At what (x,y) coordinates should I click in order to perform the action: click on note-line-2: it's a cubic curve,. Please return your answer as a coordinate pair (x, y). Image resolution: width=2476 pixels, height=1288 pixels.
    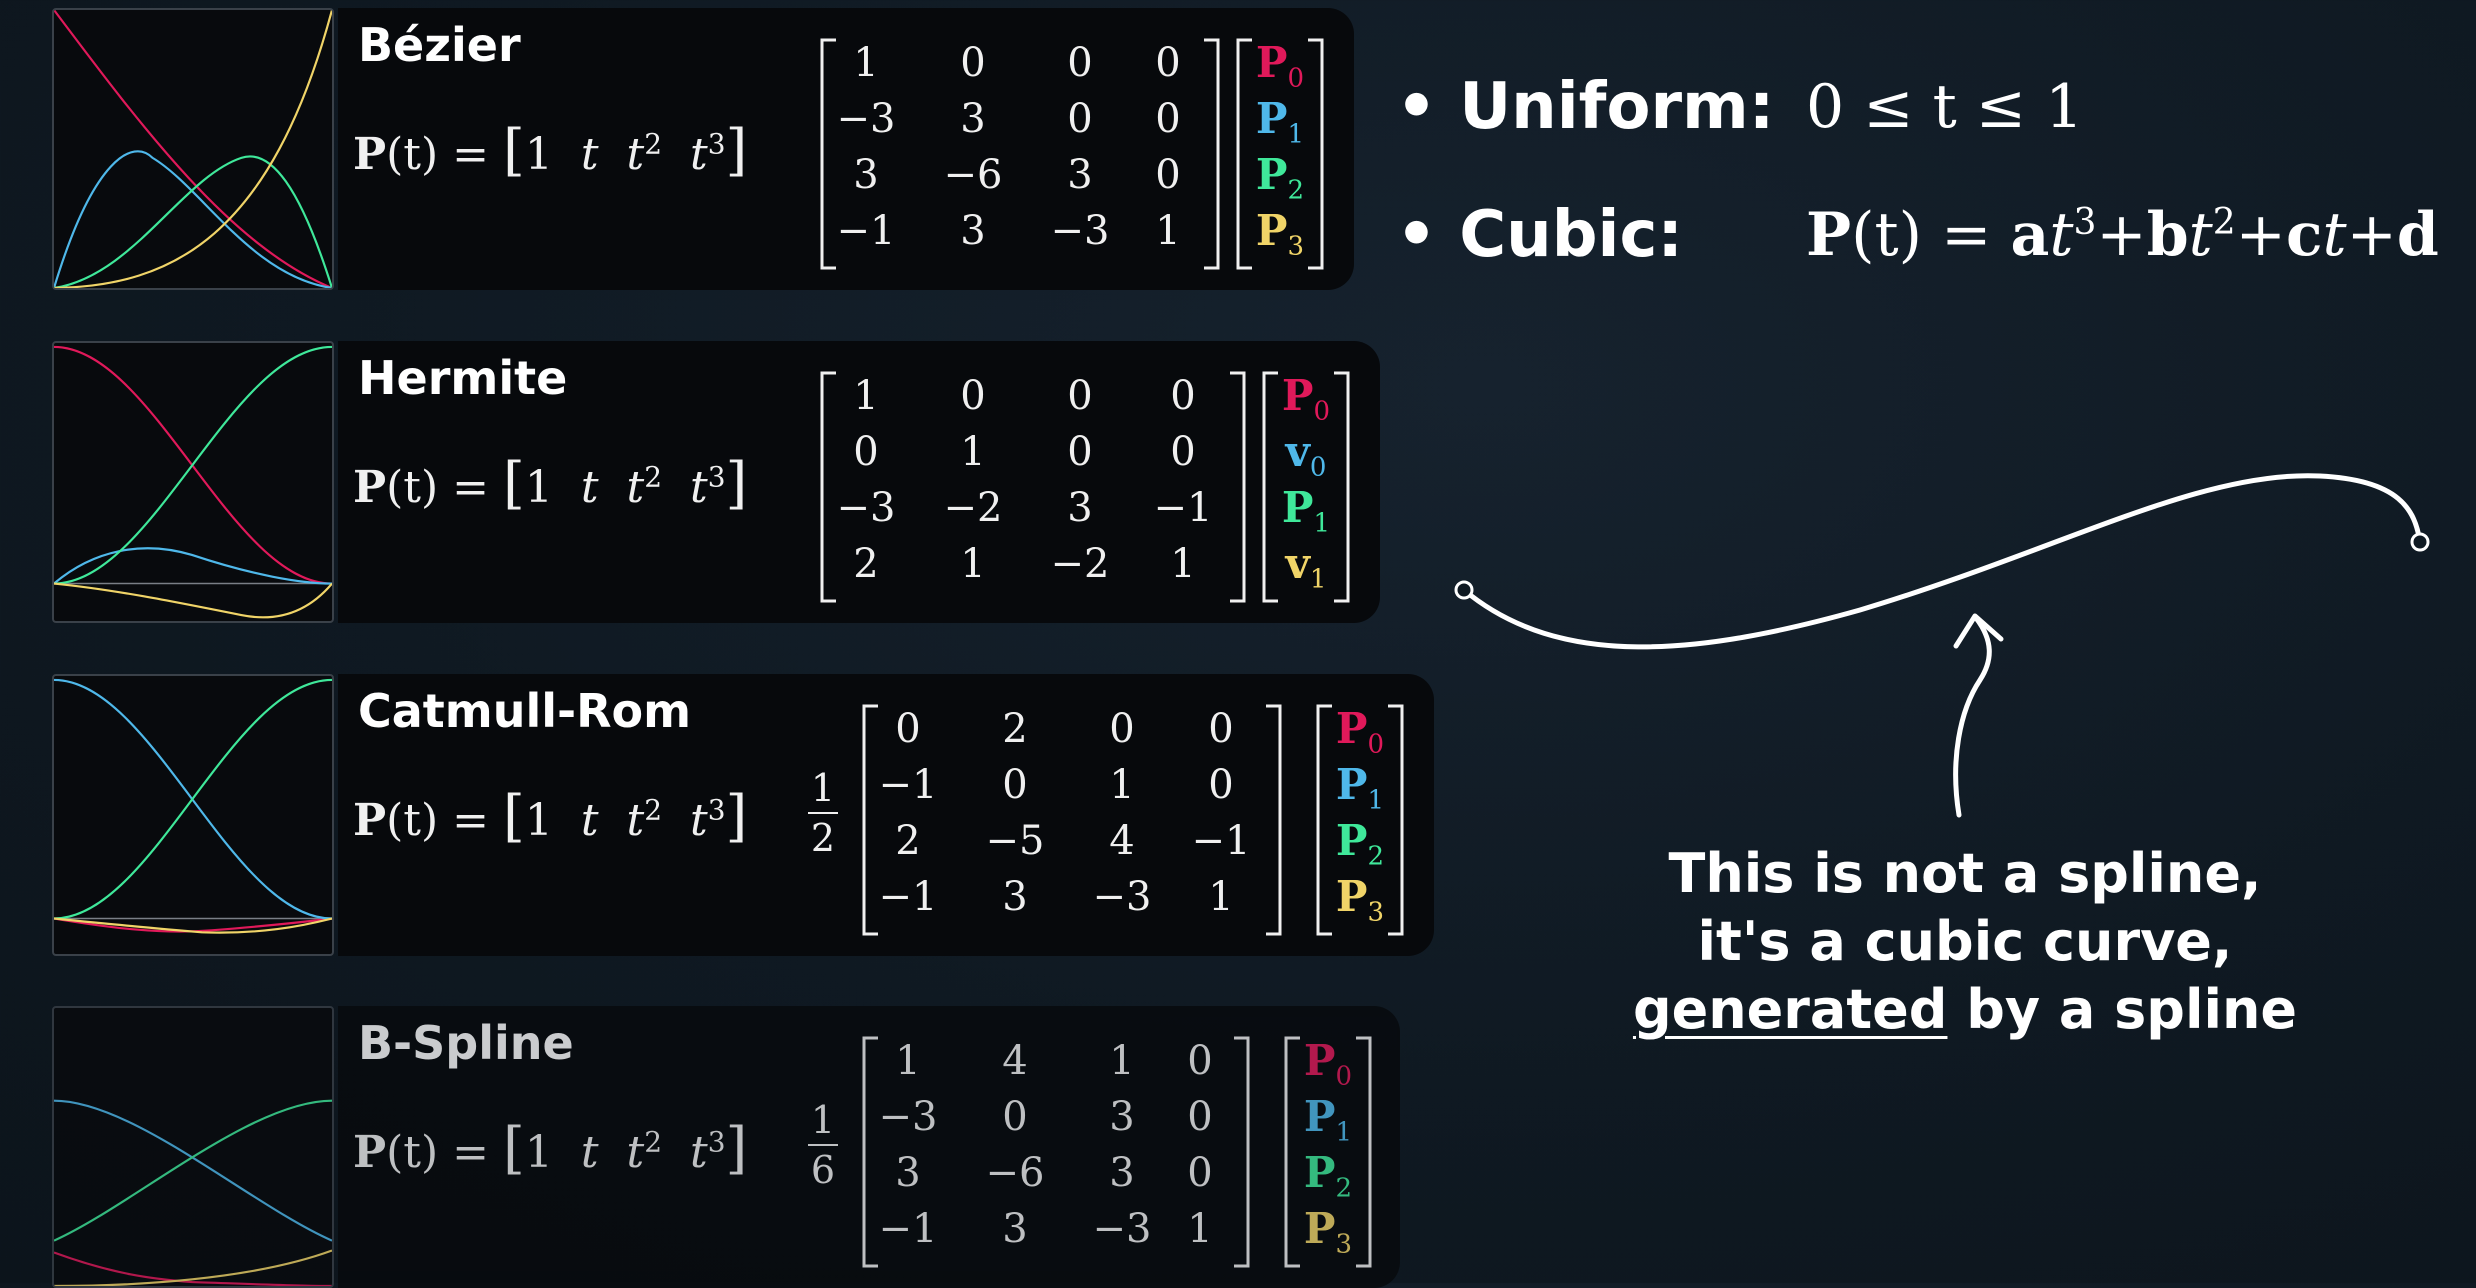
    Looking at the image, I should click on (1965, 941).